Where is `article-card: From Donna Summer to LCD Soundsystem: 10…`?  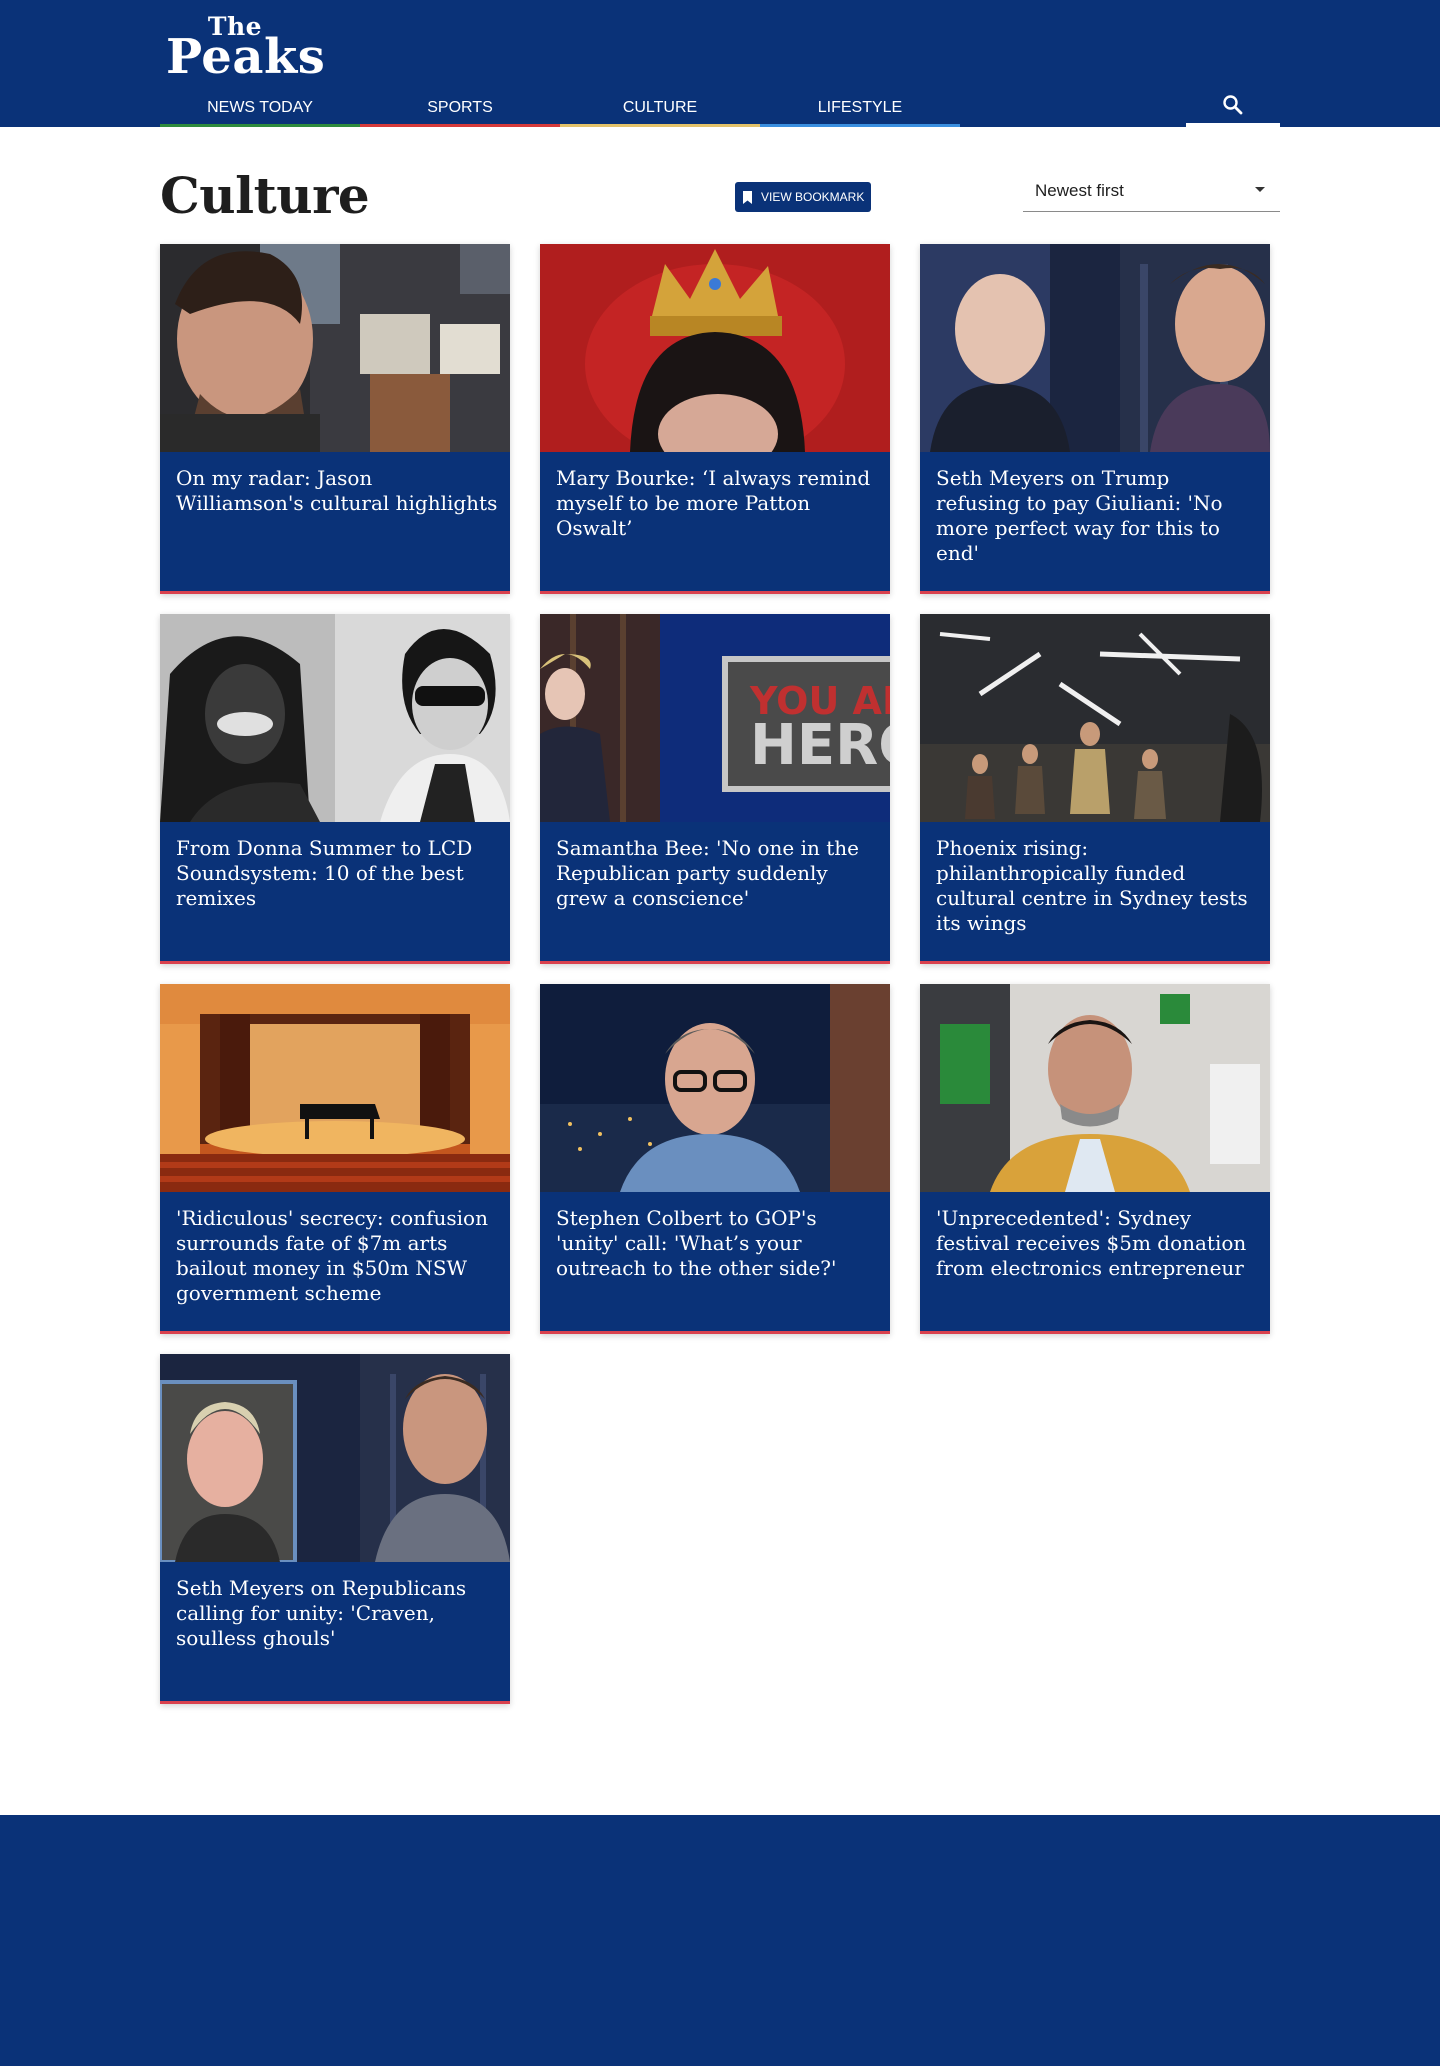
article-card: From Donna Summer to LCD Soundsystem: 10… is located at coordinates (335, 789).